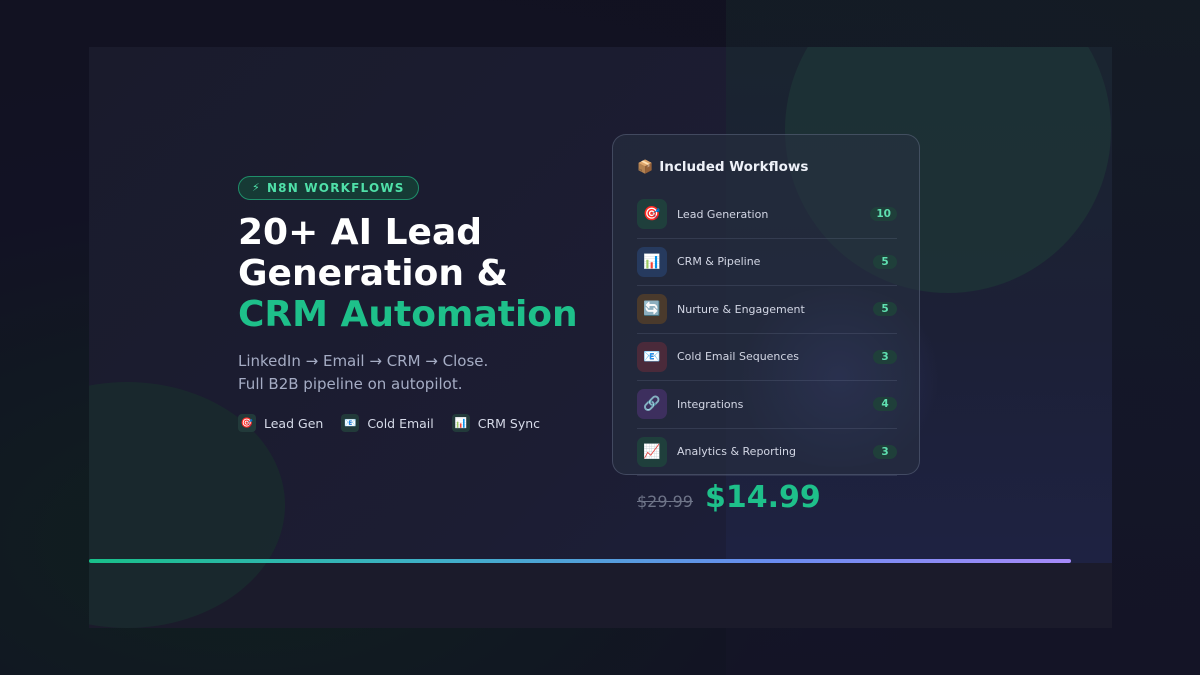  What do you see at coordinates (767, 405) in the screenshot?
I see `workflow-row-integrations: 🔗 Integrations 4` at bounding box center [767, 405].